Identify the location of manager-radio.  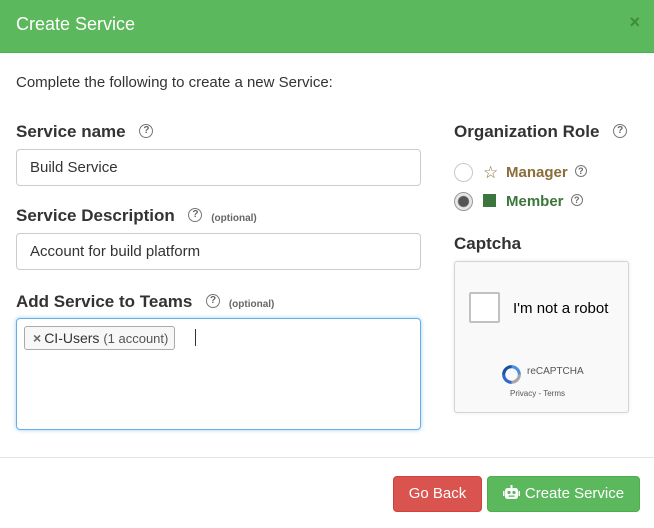
(463, 172).